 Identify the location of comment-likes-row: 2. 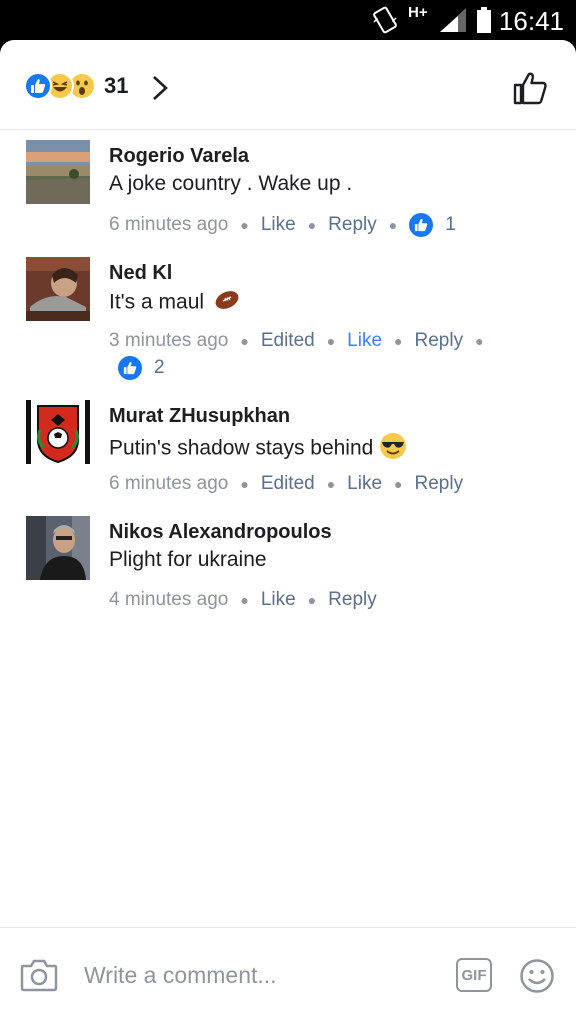
(141, 368).